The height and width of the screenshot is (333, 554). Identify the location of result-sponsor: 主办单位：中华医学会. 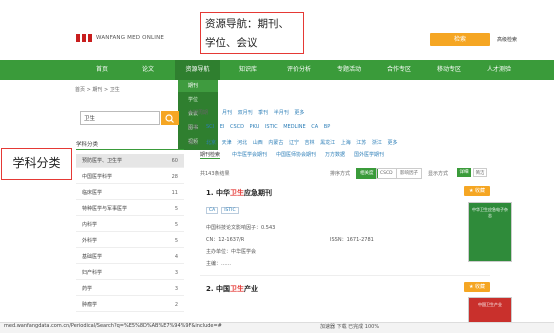
(231, 252).